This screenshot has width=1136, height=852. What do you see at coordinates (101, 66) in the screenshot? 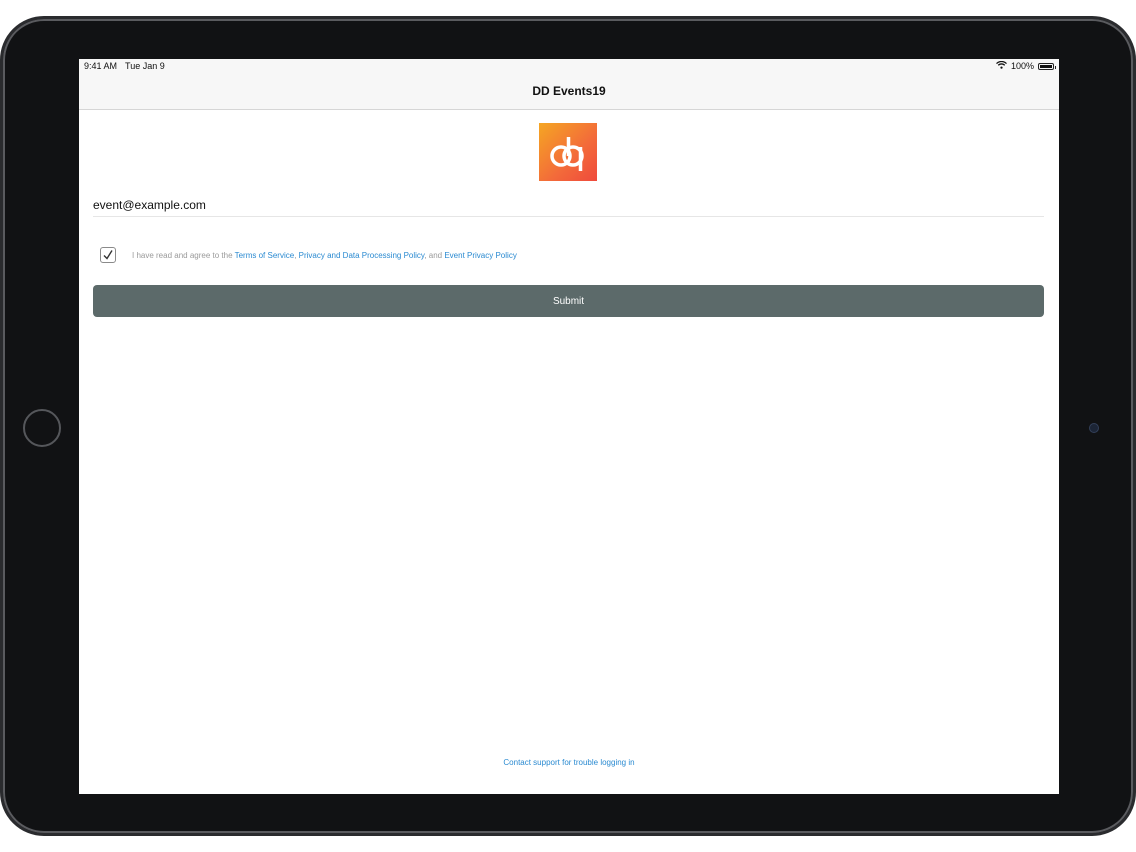
I see `status-time: 9:41 AM` at bounding box center [101, 66].